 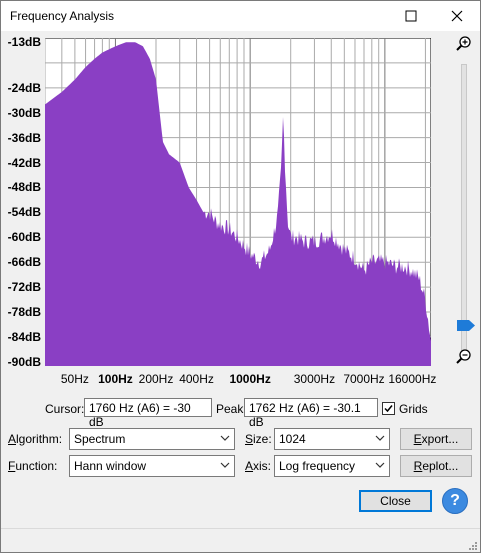 I want to click on x-tick-label: 50Hz, so click(x=74, y=379).